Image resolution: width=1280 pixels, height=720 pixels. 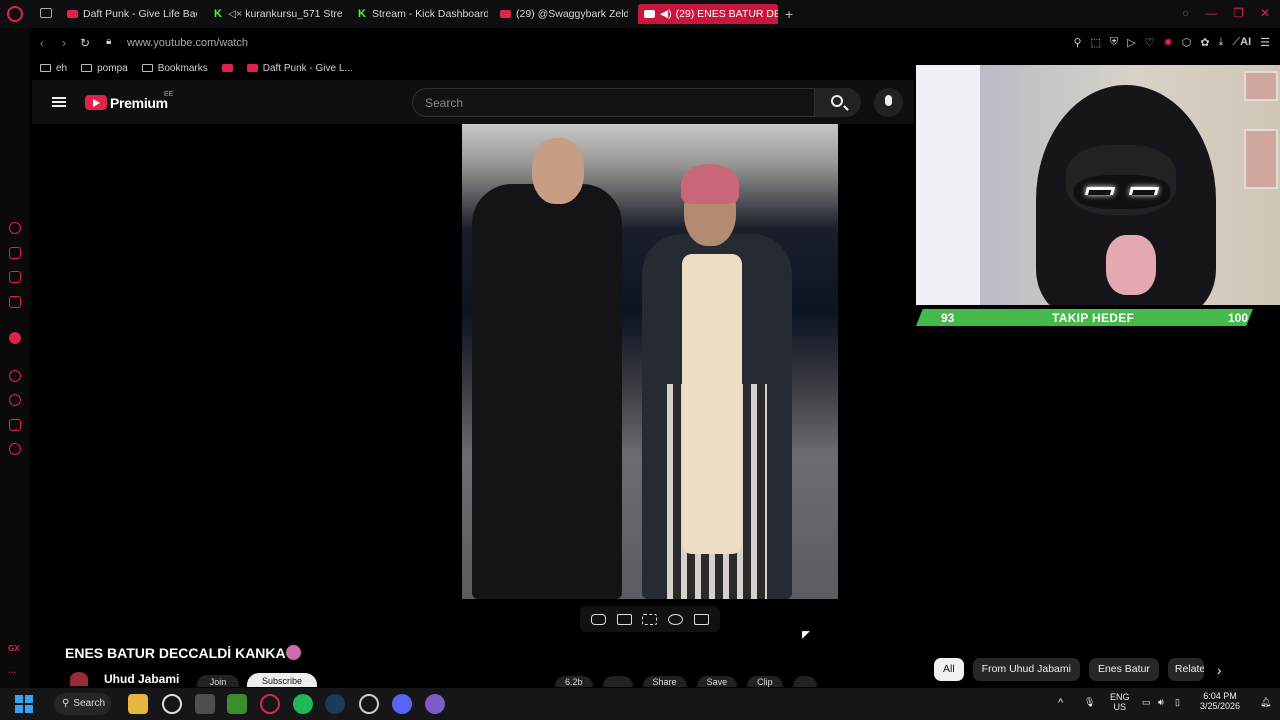 I want to click on twitch-icon, so click(x=15, y=277).